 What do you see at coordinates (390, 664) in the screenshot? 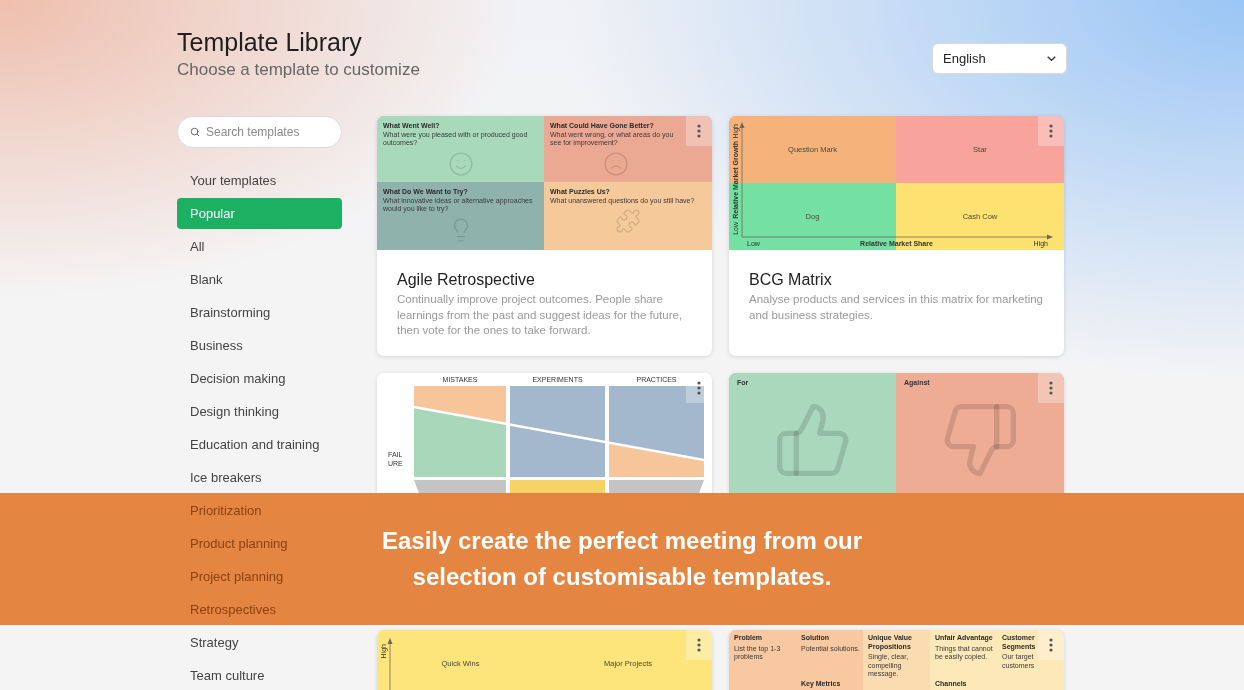
I see `vertical-axis-arrow` at bounding box center [390, 664].